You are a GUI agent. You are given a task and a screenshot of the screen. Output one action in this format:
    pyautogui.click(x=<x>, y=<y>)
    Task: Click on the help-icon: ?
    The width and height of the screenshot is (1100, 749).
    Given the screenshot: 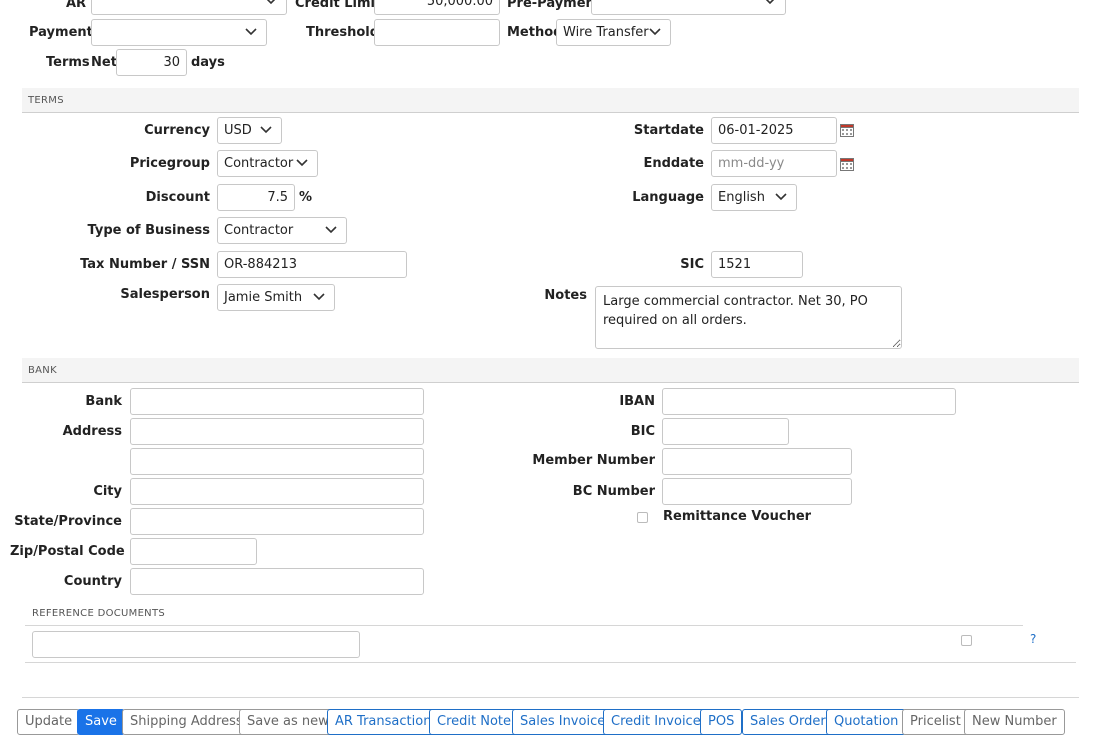 What is the action you would take?
    pyautogui.click(x=1033, y=639)
    